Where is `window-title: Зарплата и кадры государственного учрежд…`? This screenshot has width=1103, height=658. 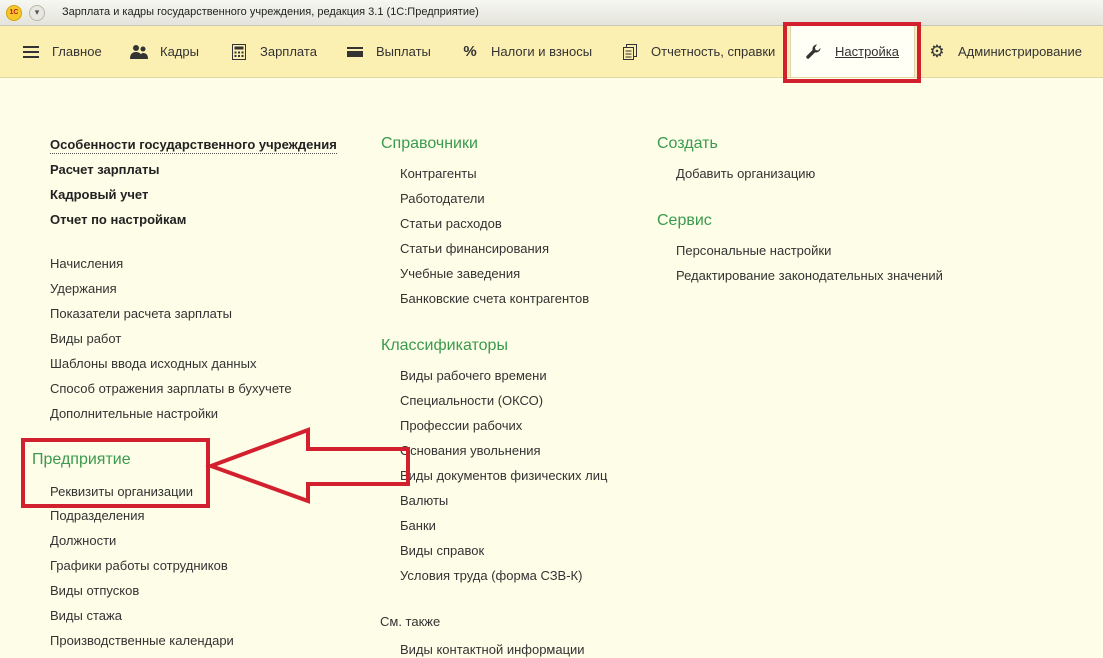
window-title: Зарплата и кадры государственного учрежд… is located at coordinates (270, 12).